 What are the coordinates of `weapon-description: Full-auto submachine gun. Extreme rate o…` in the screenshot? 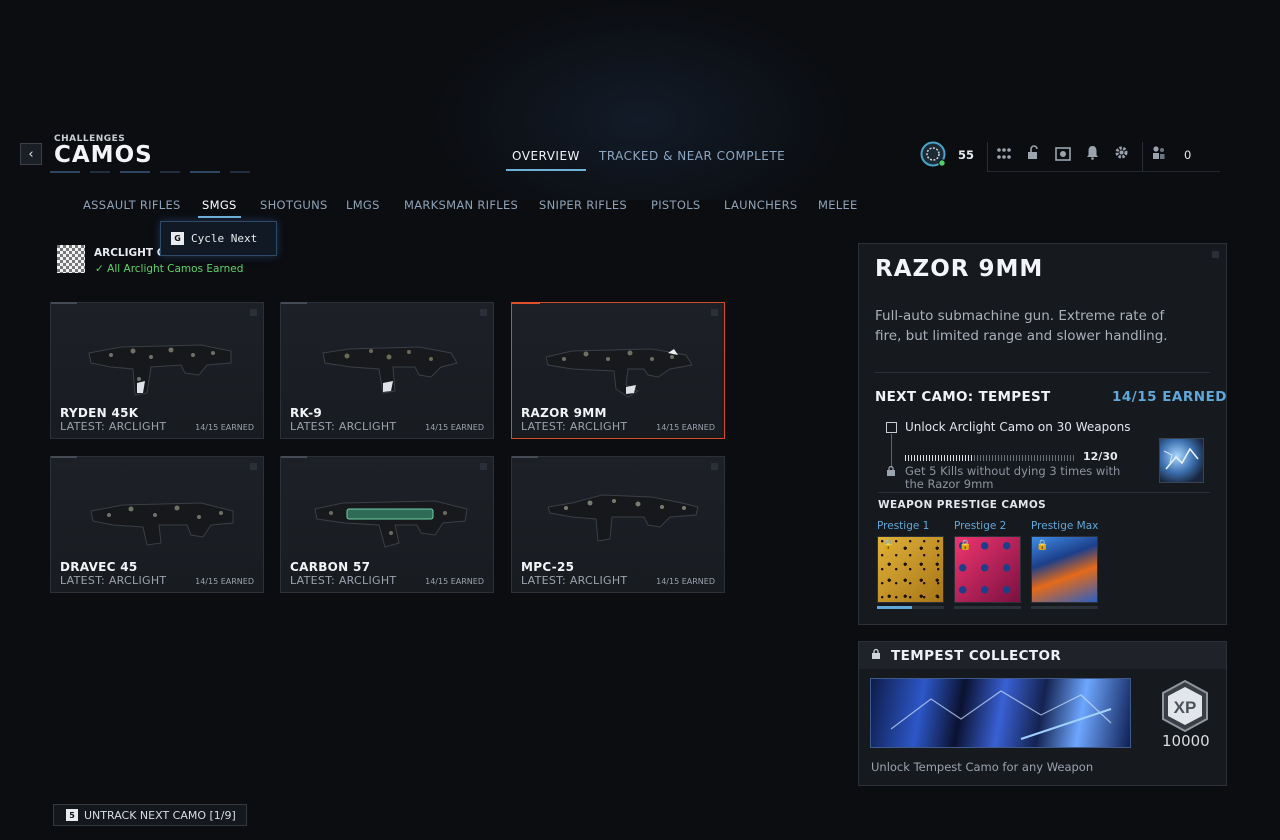 It's located at (1021, 326).